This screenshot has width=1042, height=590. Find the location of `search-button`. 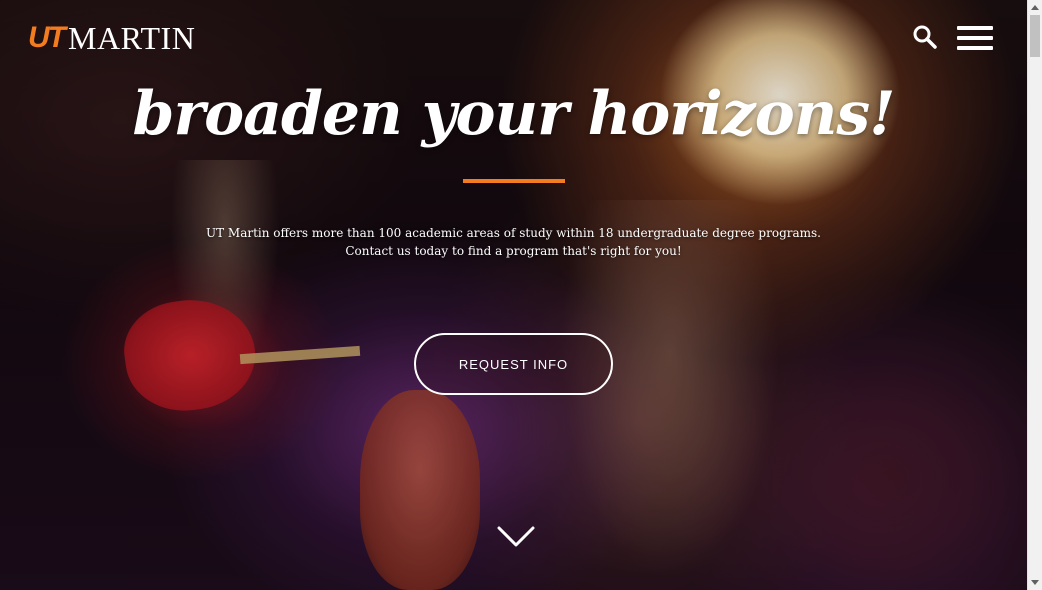

search-button is located at coordinates (925, 37).